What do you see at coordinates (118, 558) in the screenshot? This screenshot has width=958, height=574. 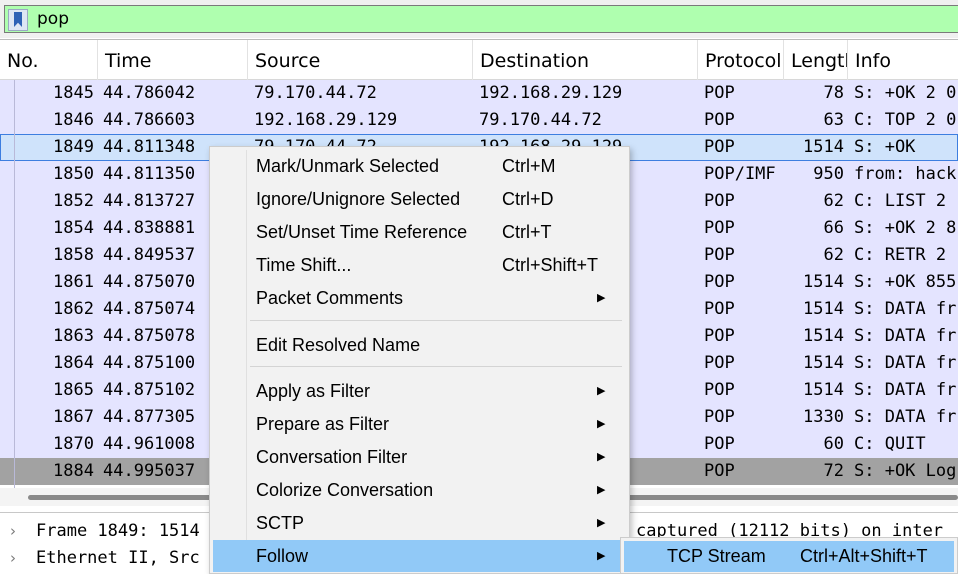 I see `detail-row-text: Ethernet II, Src` at bounding box center [118, 558].